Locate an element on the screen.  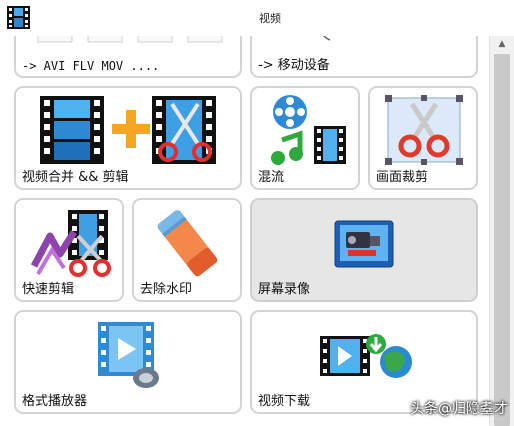
watermark-text: 头条@归隐耋才 is located at coordinates (459, 409).